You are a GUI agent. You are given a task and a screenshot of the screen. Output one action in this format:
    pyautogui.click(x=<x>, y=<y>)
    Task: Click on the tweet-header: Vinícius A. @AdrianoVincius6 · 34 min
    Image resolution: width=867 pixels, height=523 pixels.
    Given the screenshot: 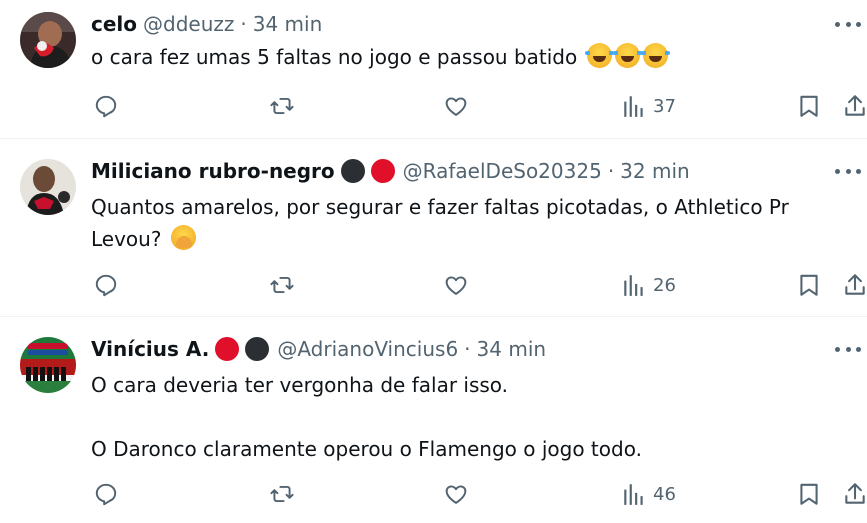 What is the action you would take?
    pyautogui.click(x=318, y=349)
    